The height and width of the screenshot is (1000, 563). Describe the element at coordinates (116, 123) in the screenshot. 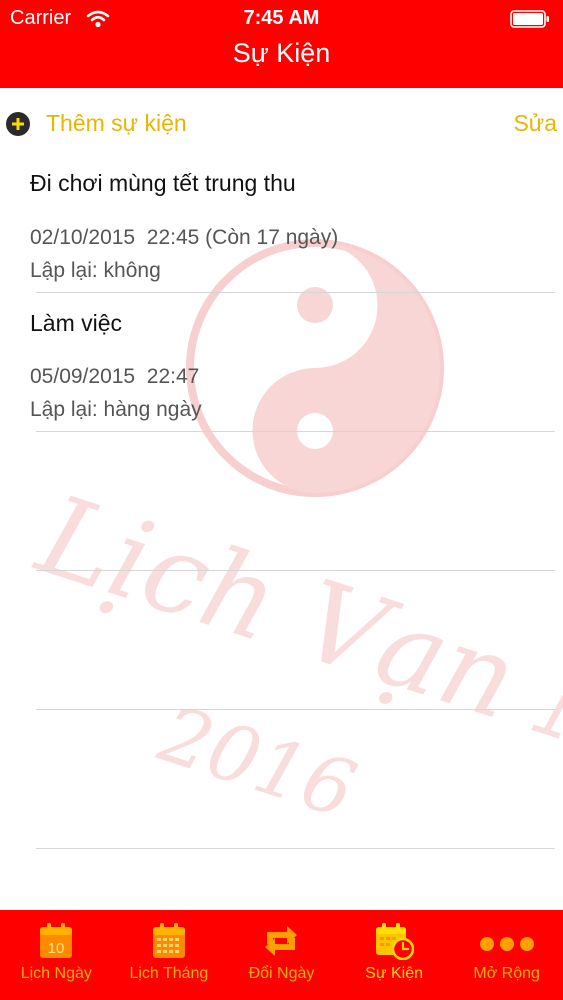

I see `add-event-button: Thêm sự kiện` at that location.